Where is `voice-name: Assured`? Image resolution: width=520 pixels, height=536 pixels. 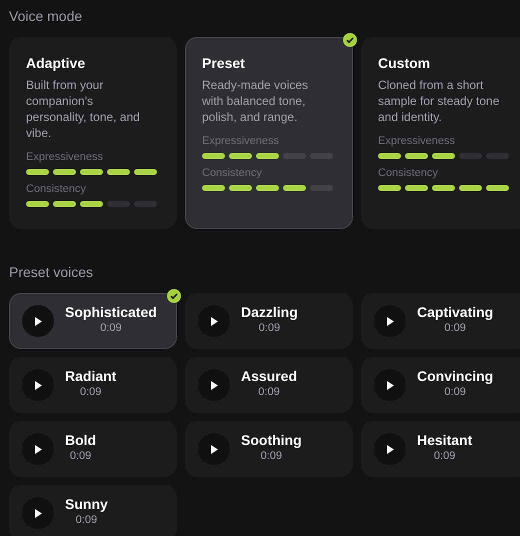
voice-name: Assured is located at coordinates (269, 376).